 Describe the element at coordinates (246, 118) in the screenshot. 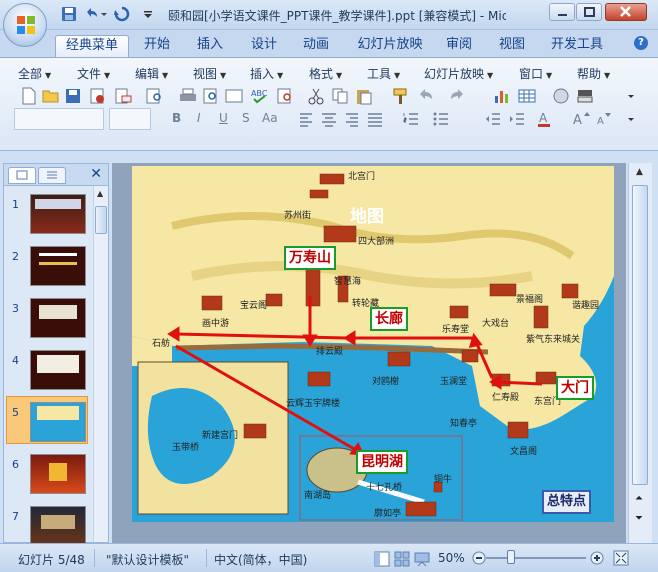

I see `shadow-button: S` at that location.